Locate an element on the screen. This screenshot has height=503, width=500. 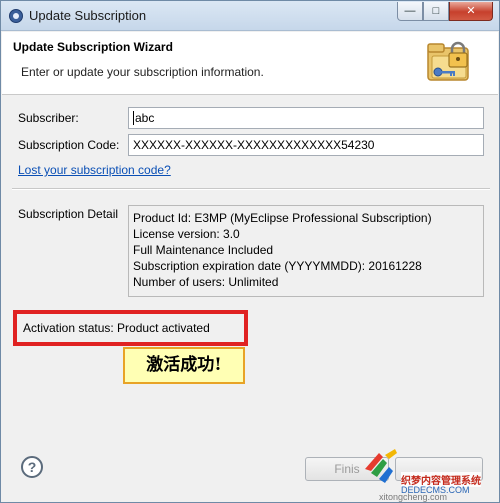
subscription-code-input: XXXXXX-XXXXXX-XXXXXXXXXXXXX54230 is located at coordinates (306, 145).